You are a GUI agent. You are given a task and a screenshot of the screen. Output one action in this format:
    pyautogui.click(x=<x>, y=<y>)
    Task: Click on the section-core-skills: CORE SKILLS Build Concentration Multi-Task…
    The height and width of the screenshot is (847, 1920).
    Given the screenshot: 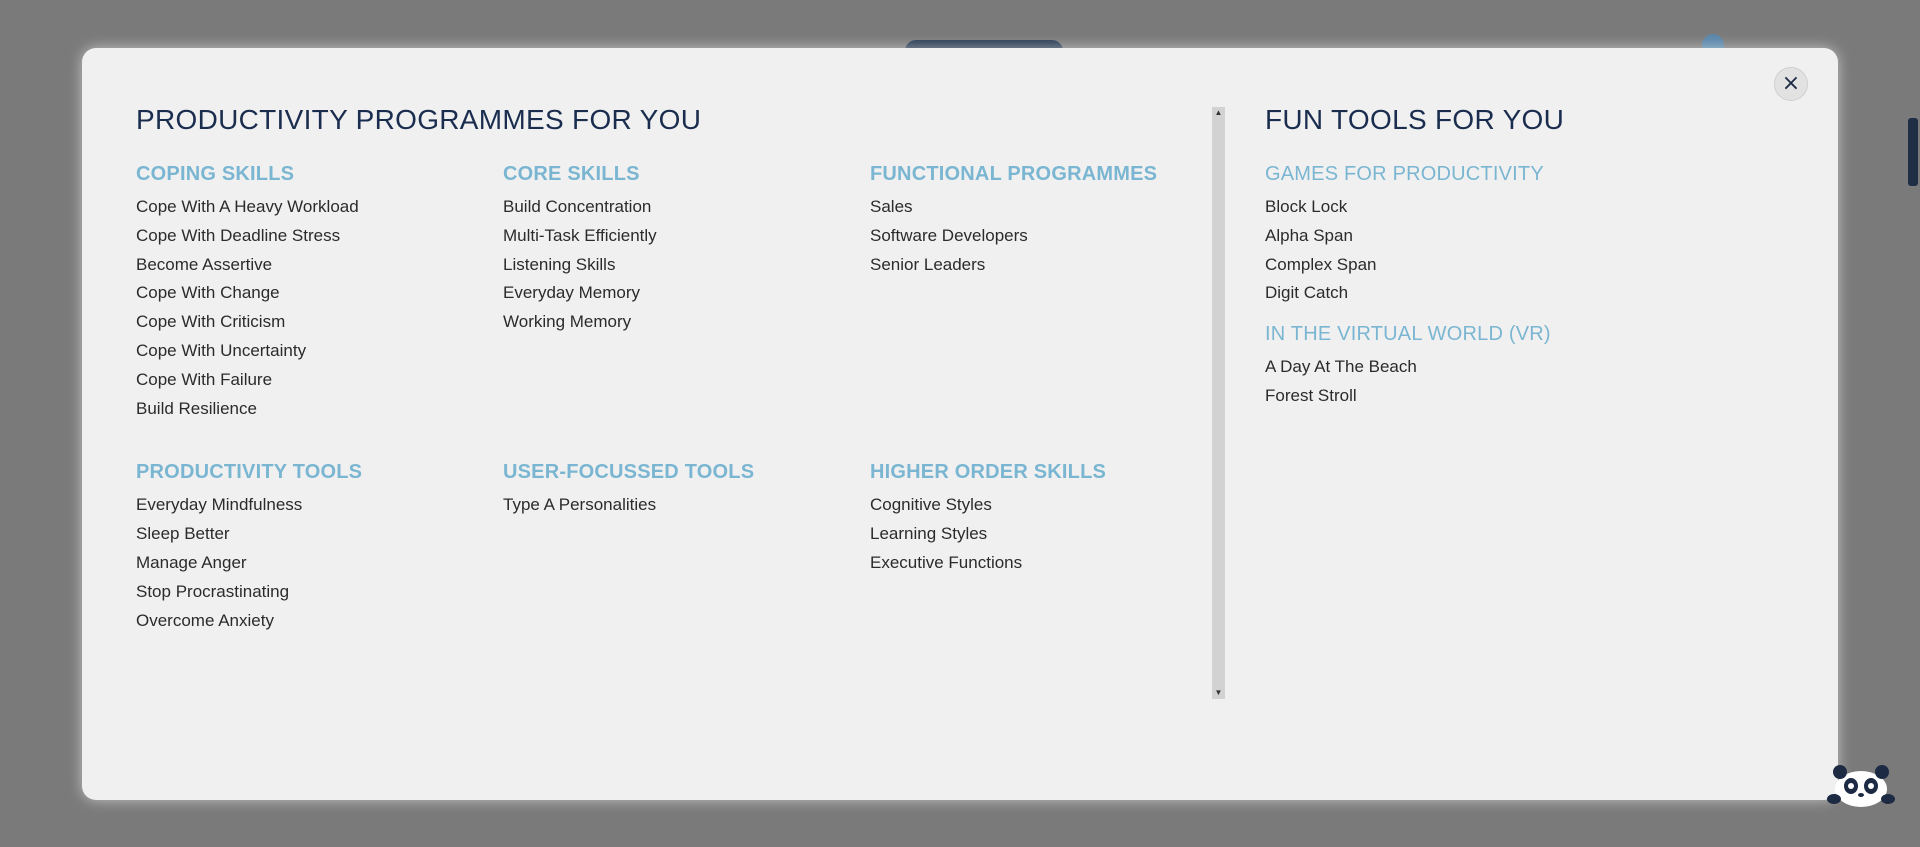 What is the action you would take?
    pyautogui.click(x=686, y=293)
    